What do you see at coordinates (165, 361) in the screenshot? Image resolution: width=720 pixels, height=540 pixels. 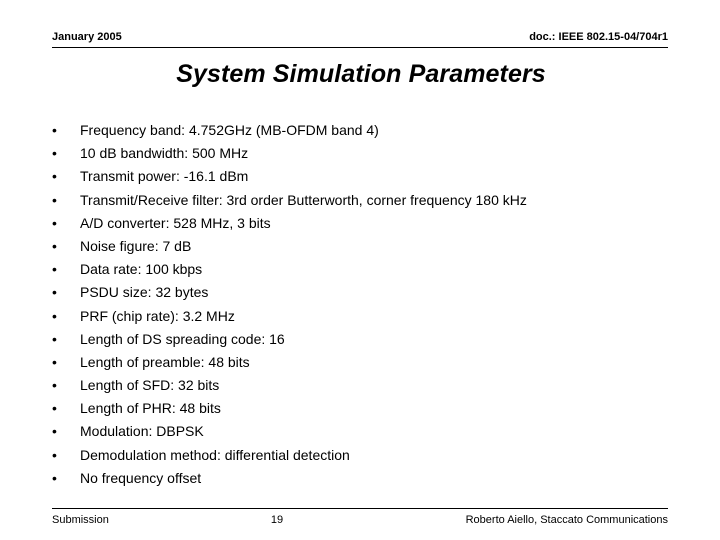 I see `list-item-label: Length of preamble: 48 bits` at bounding box center [165, 361].